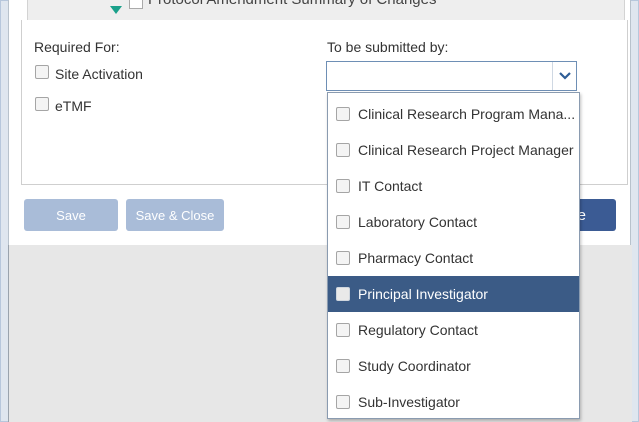  Describe the element at coordinates (418, 222) in the screenshot. I see `option-label: Laboratory Contact` at that location.